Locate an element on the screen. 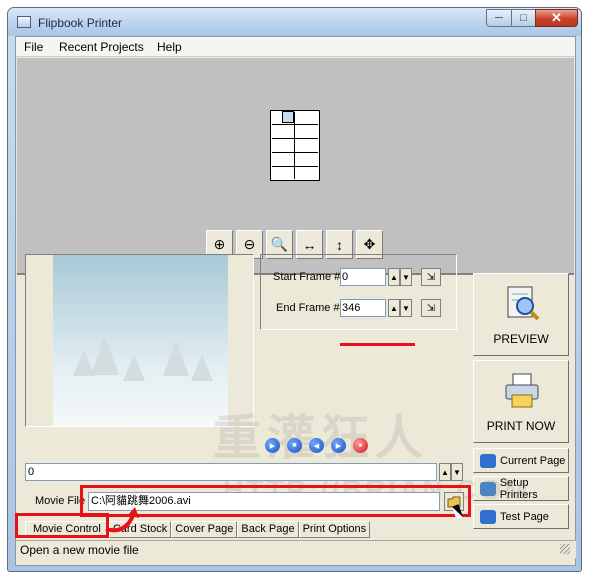 The height and width of the screenshot is (578, 600). start-frame-label: Start Frame # is located at coordinates (307, 277).